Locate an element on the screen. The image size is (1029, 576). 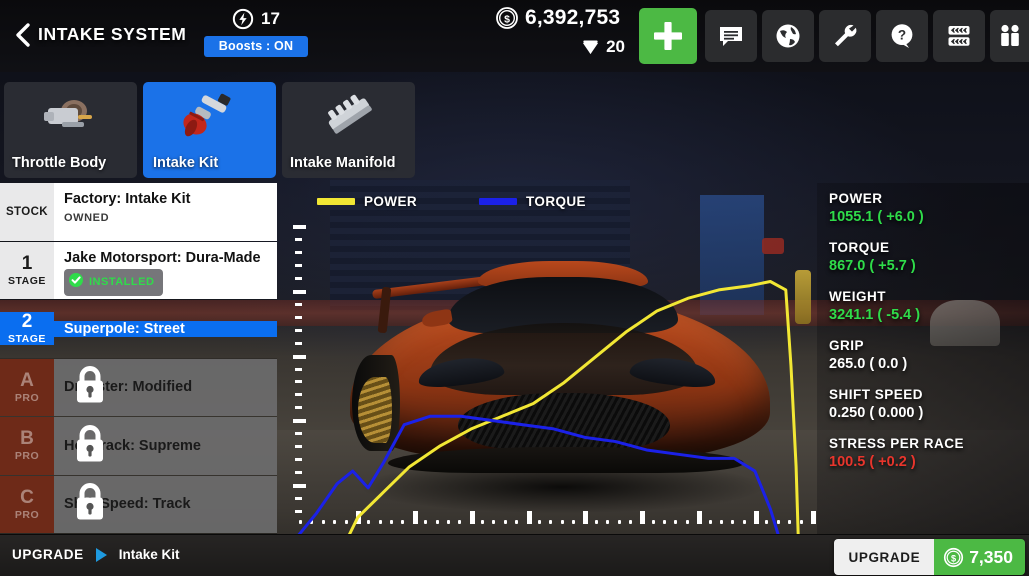
stat-value: 265.0 ( 0.0 ) is located at coordinates (868, 364).